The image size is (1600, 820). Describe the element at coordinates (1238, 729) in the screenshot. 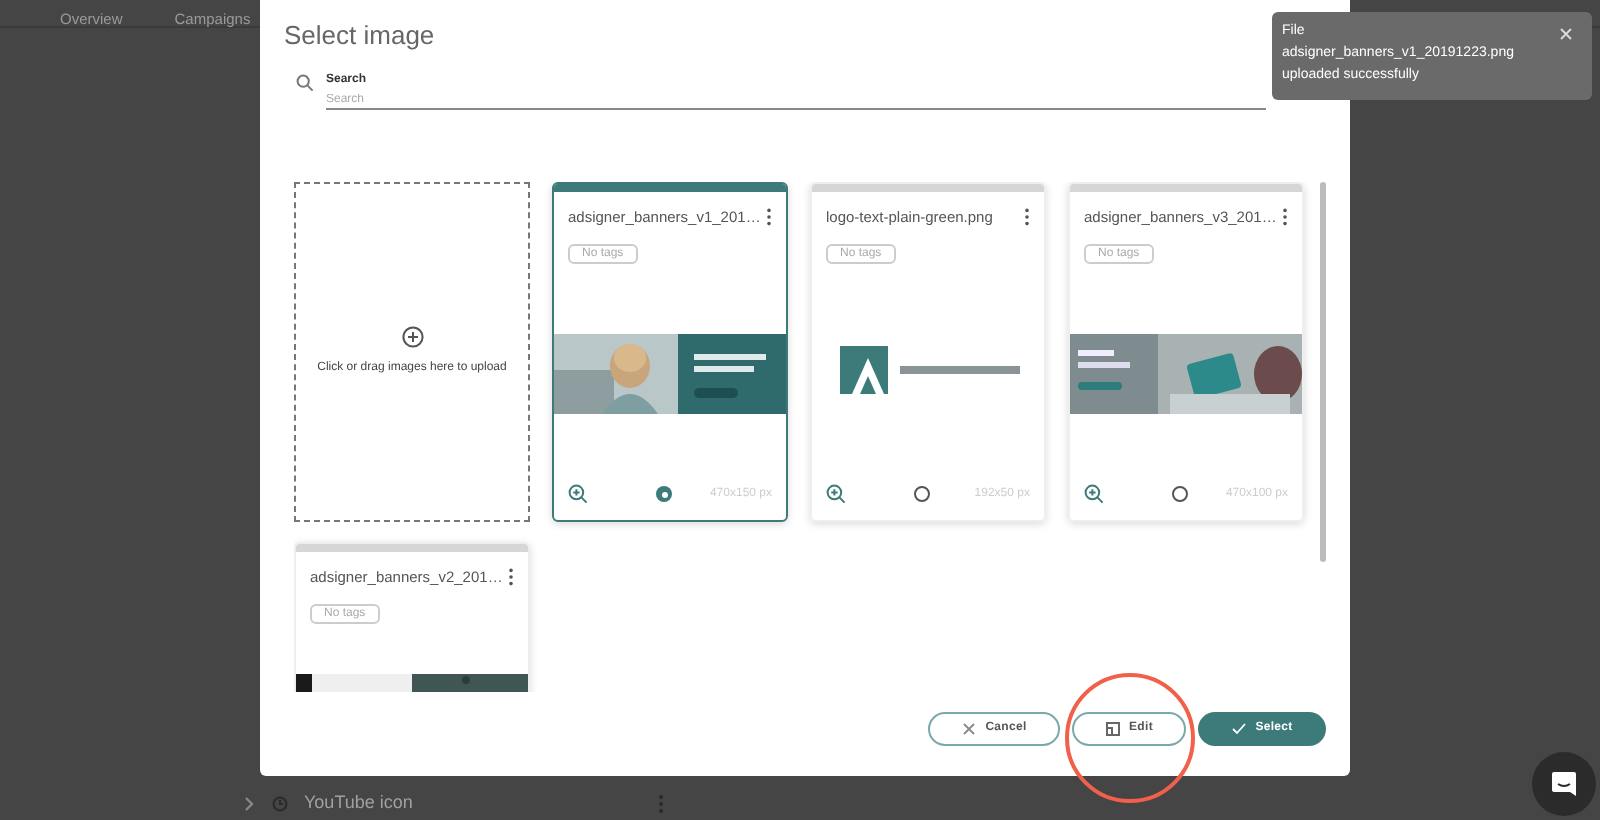

I see `check-icon` at that location.